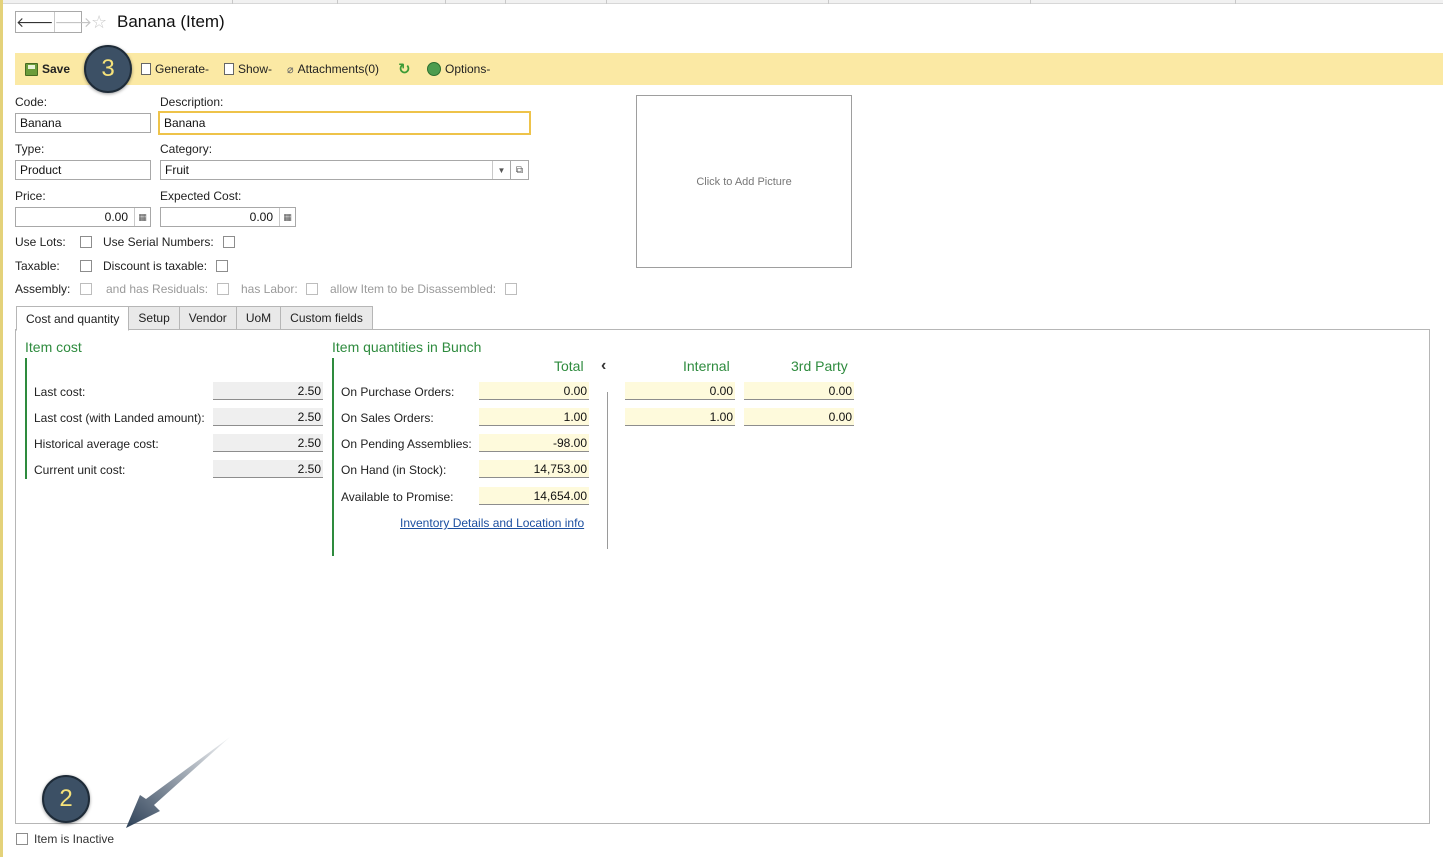  What do you see at coordinates (74, 839) in the screenshot?
I see `item-inactive-label: Item is Inactive` at bounding box center [74, 839].